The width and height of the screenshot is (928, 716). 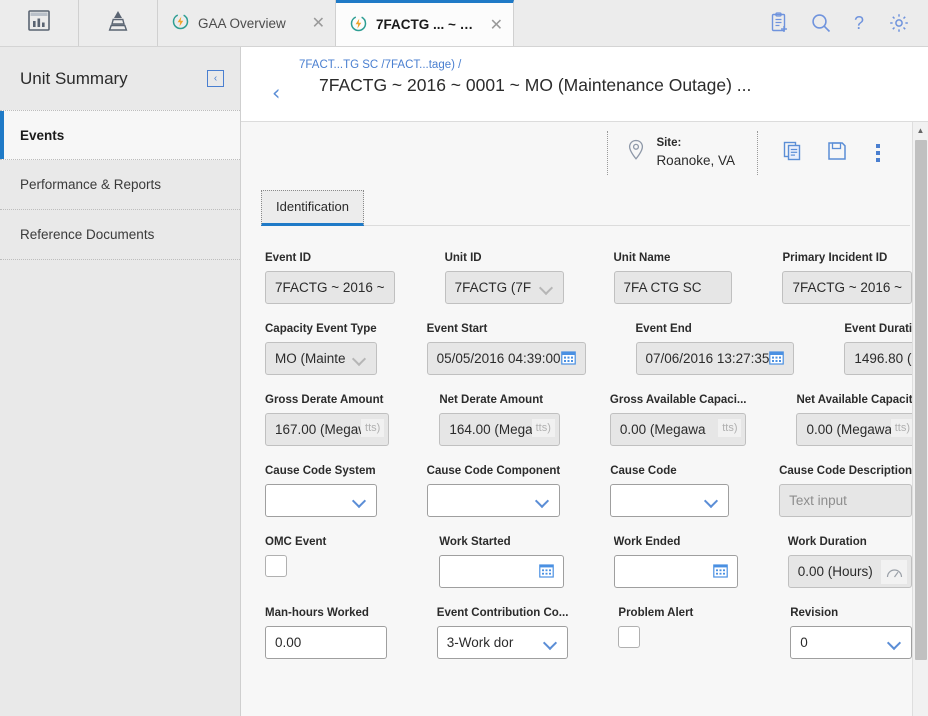 I want to click on capacity-event-type-select: MO (Mainte, so click(x=321, y=358).